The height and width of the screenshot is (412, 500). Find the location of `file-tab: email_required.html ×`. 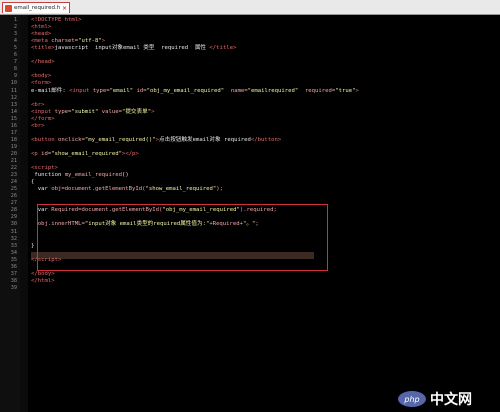

file-tab: email_required.html × is located at coordinates (36, 7).